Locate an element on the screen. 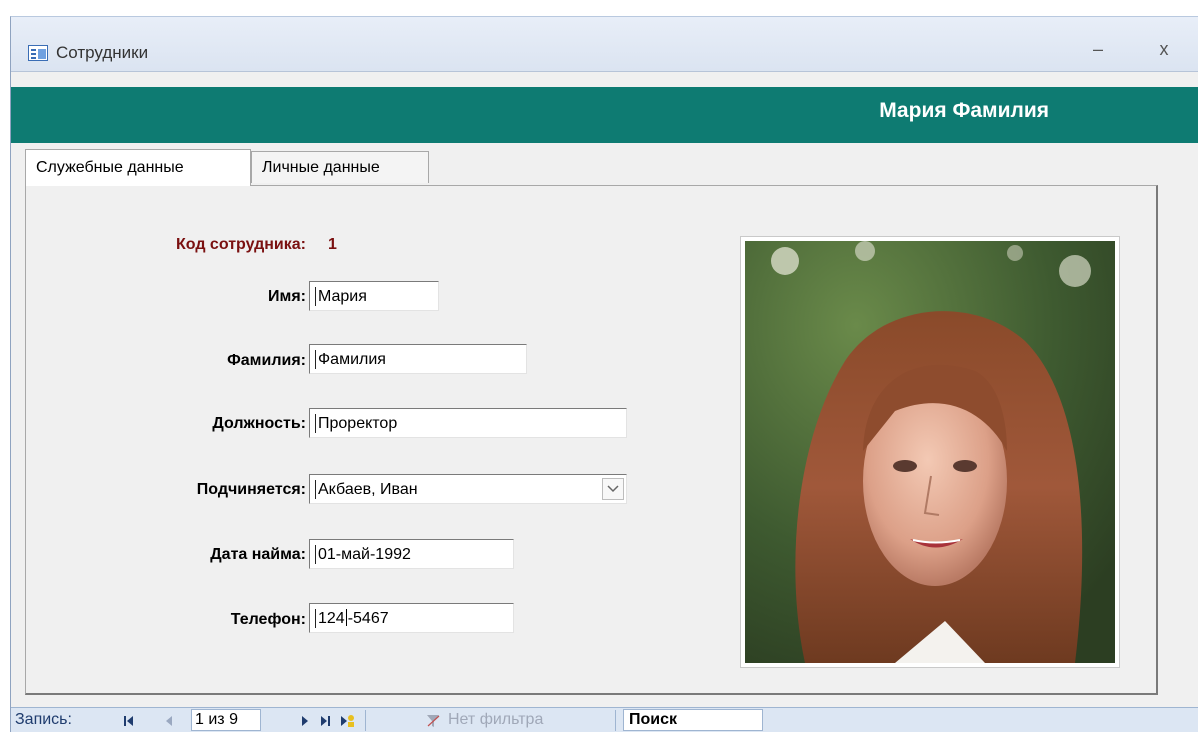 Image resolution: width=1198 pixels, height=732 pixels. prev-record-icon is located at coordinates (169, 721).